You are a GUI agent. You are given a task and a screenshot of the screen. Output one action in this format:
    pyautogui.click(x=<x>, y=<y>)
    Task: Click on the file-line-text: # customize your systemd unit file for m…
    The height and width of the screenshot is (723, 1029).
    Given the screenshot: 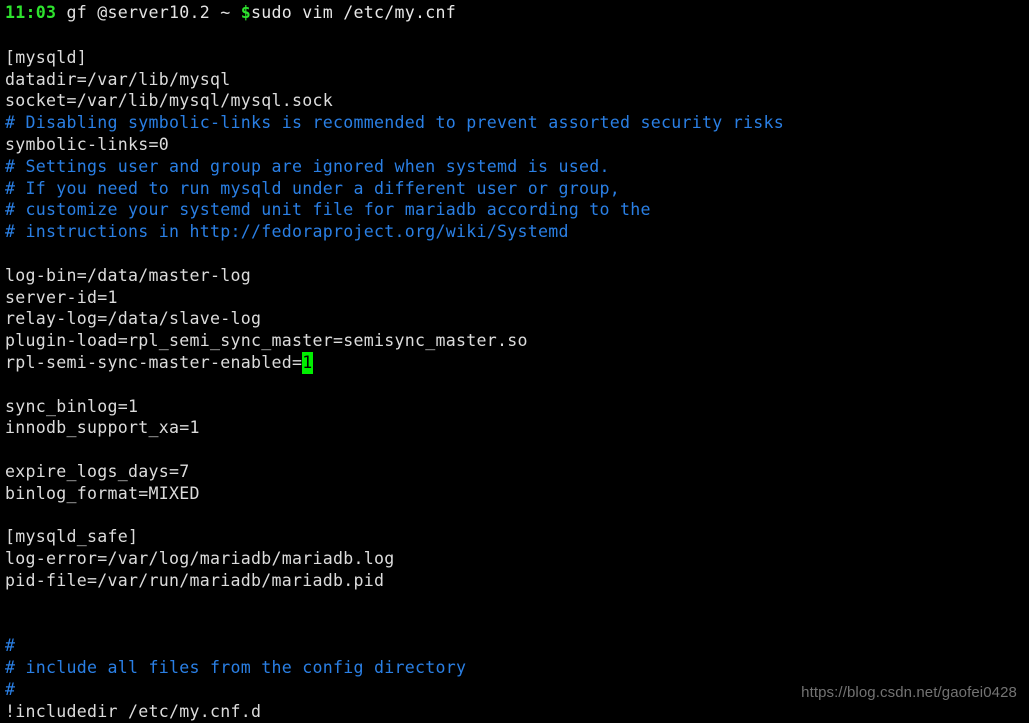 What is the action you would take?
    pyautogui.click(x=328, y=210)
    